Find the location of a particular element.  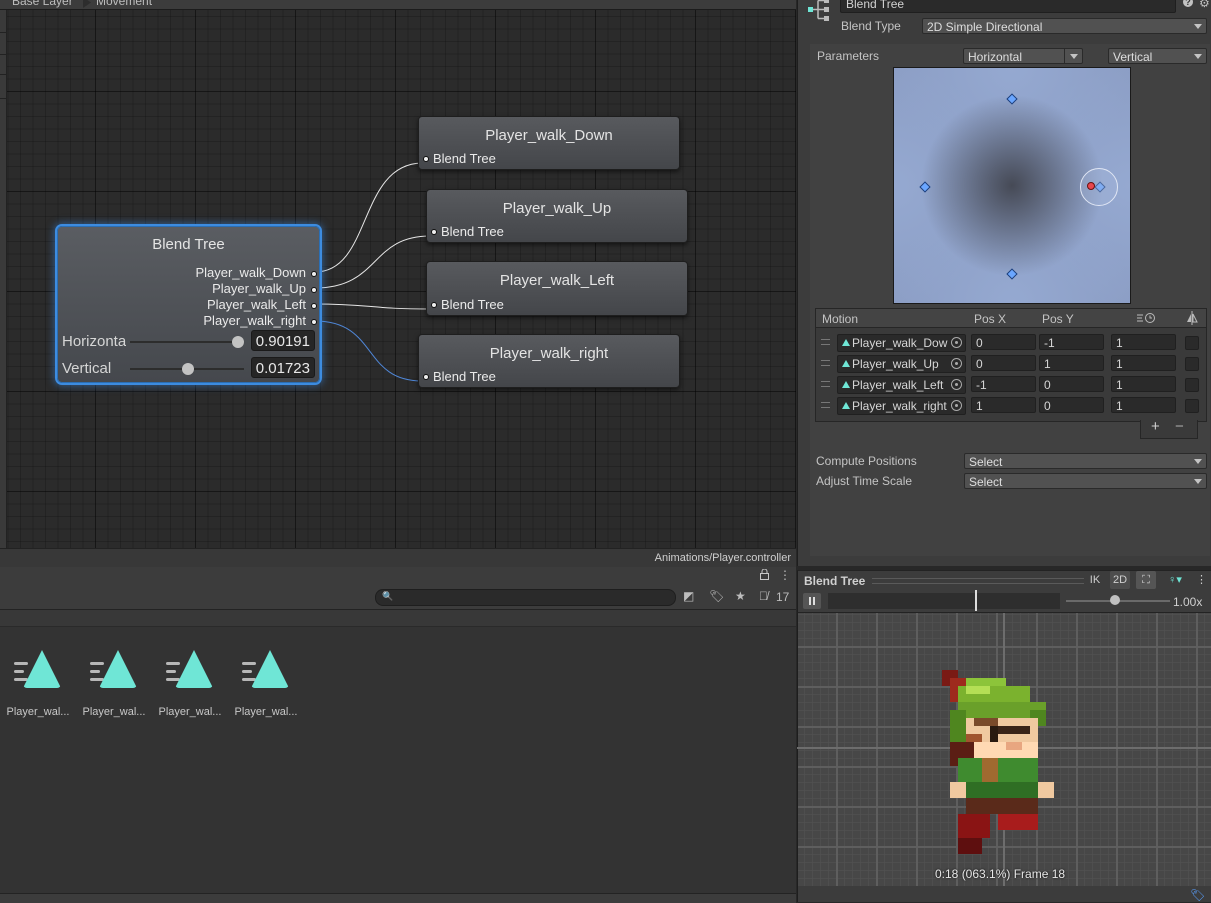

playhead is located at coordinates (976, 600).